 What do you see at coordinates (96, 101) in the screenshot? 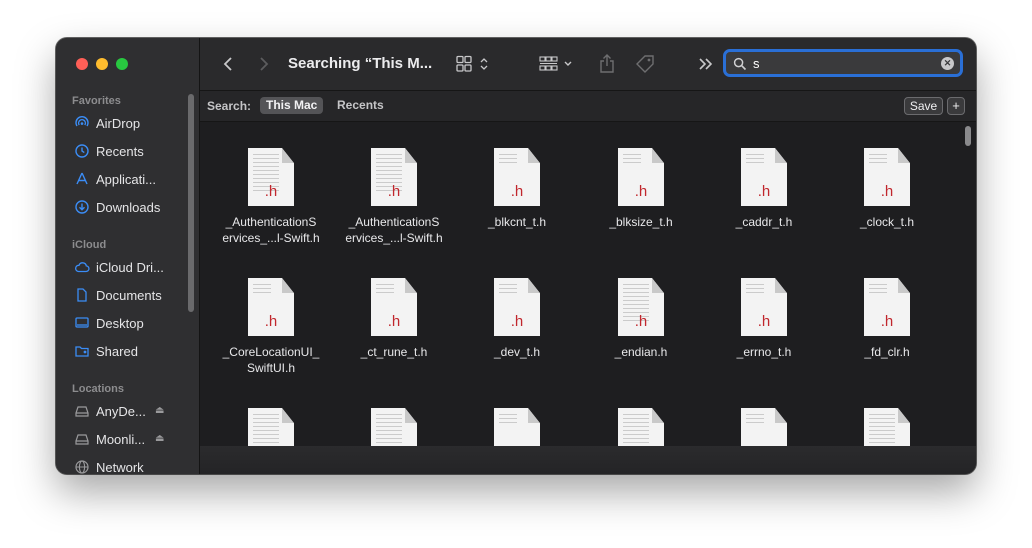
I see `sidebar-section-favorites: Favorites` at bounding box center [96, 101].